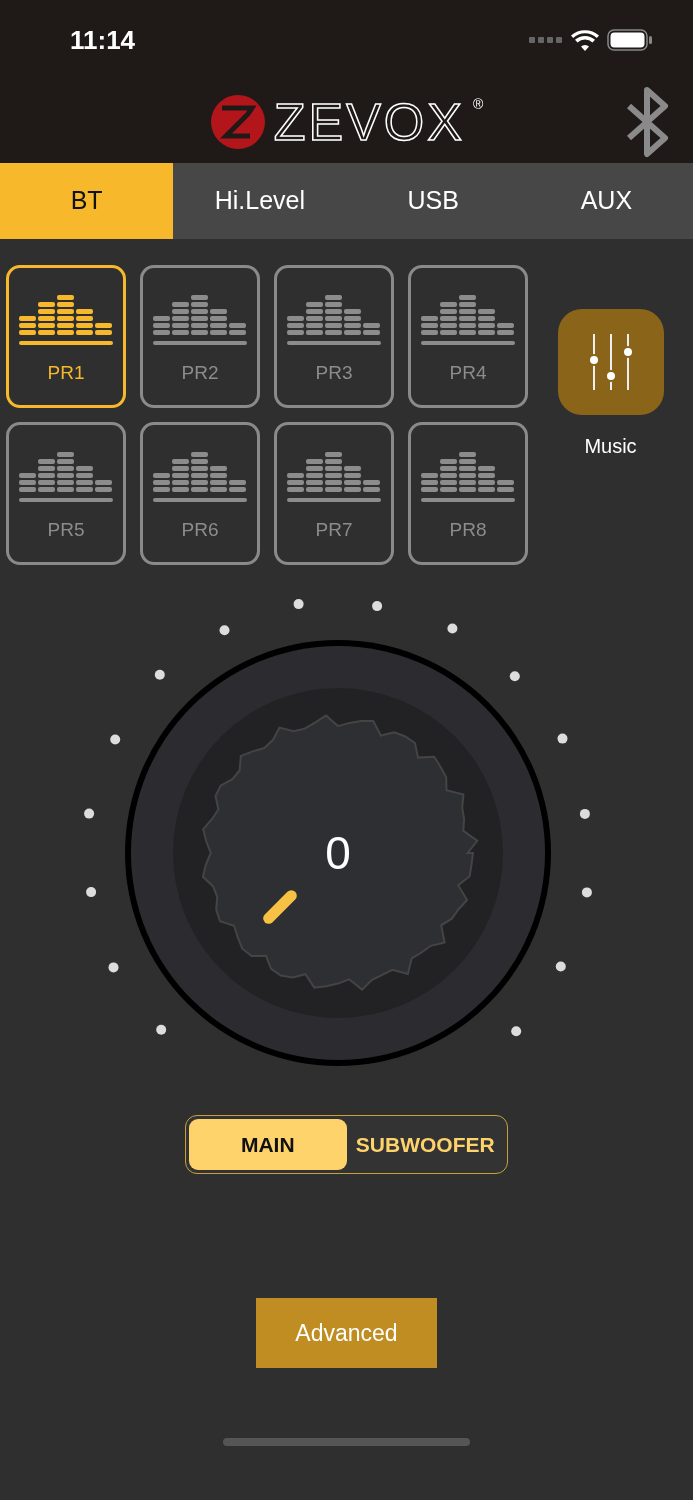  What do you see at coordinates (369, 121) in the screenshot?
I see `logo-text: ZEVOX` at bounding box center [369, 121].